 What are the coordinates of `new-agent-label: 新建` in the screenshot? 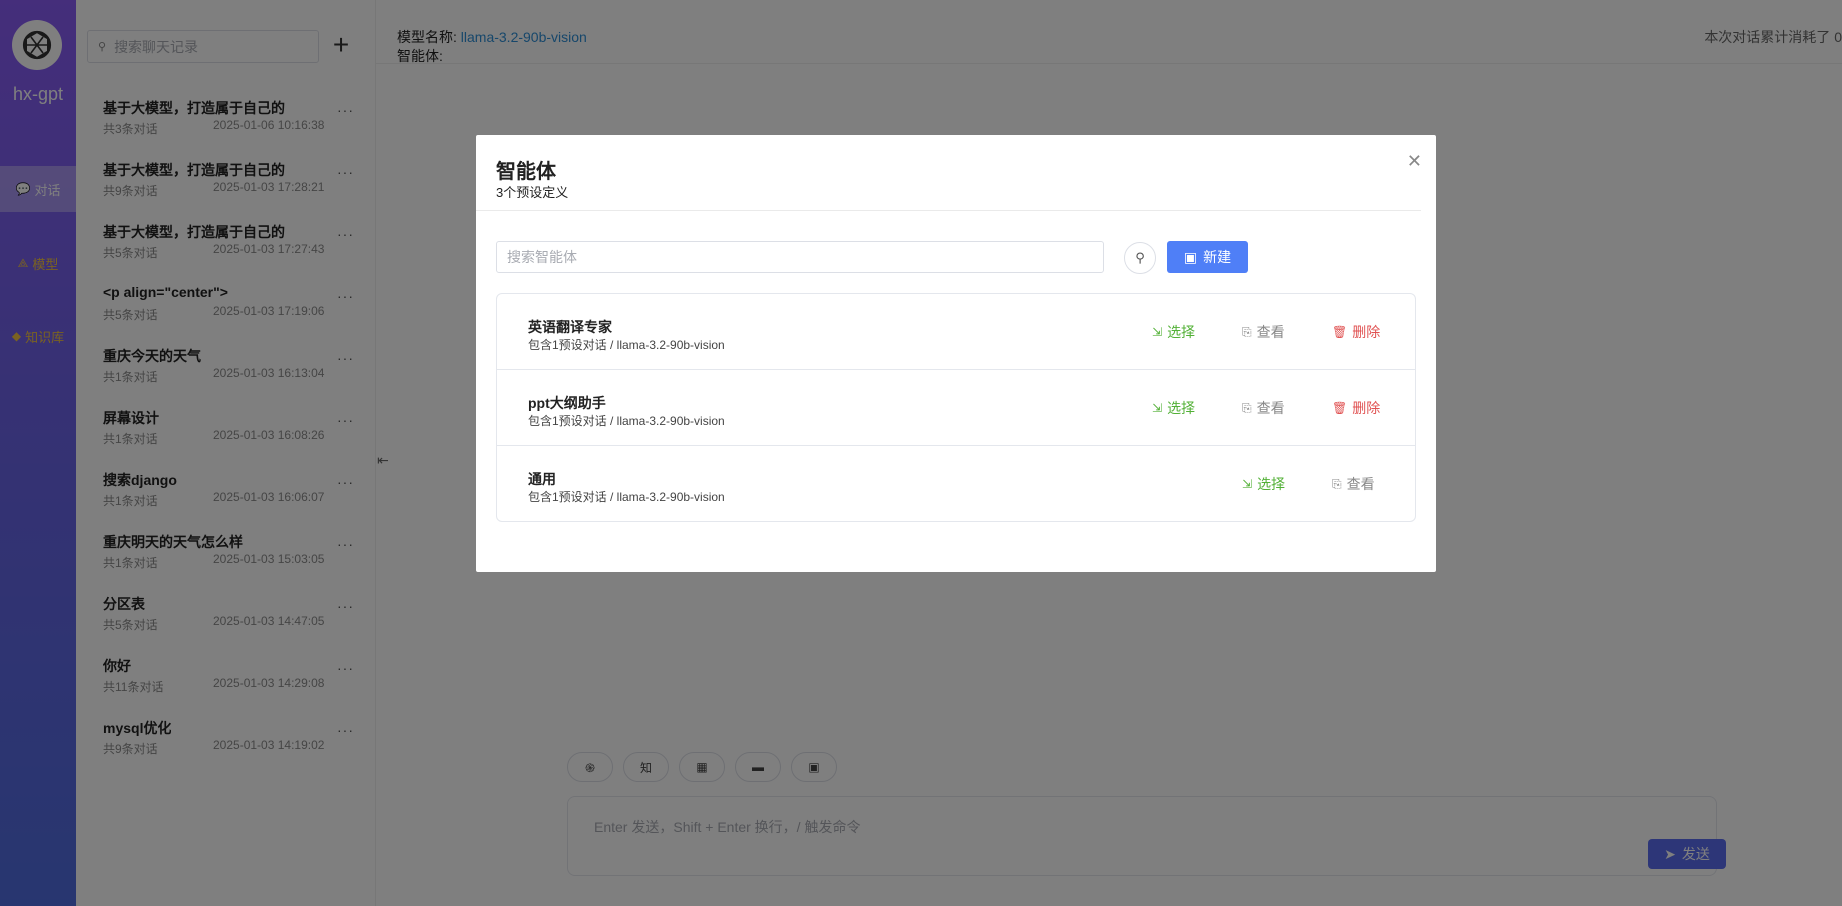 It's located at (1217, 257).